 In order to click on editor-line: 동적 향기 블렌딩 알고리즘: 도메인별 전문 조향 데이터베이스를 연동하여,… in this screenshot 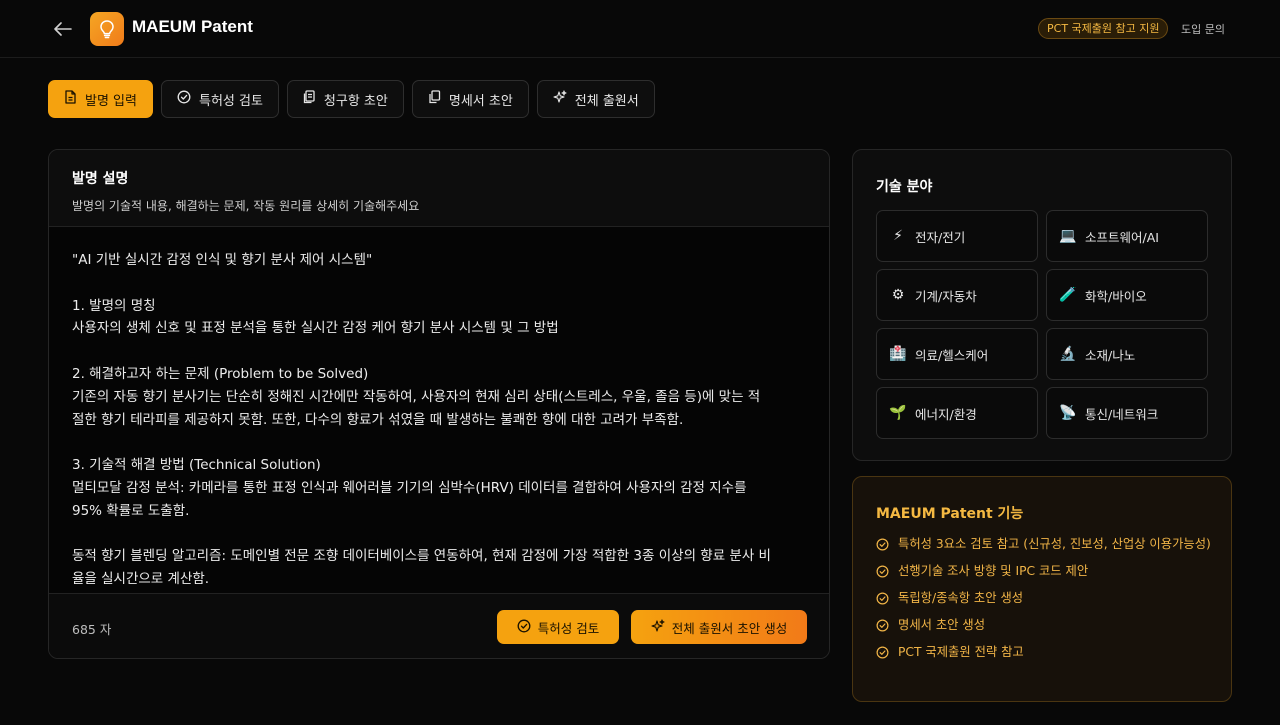, I will do `click(421, 556)`.